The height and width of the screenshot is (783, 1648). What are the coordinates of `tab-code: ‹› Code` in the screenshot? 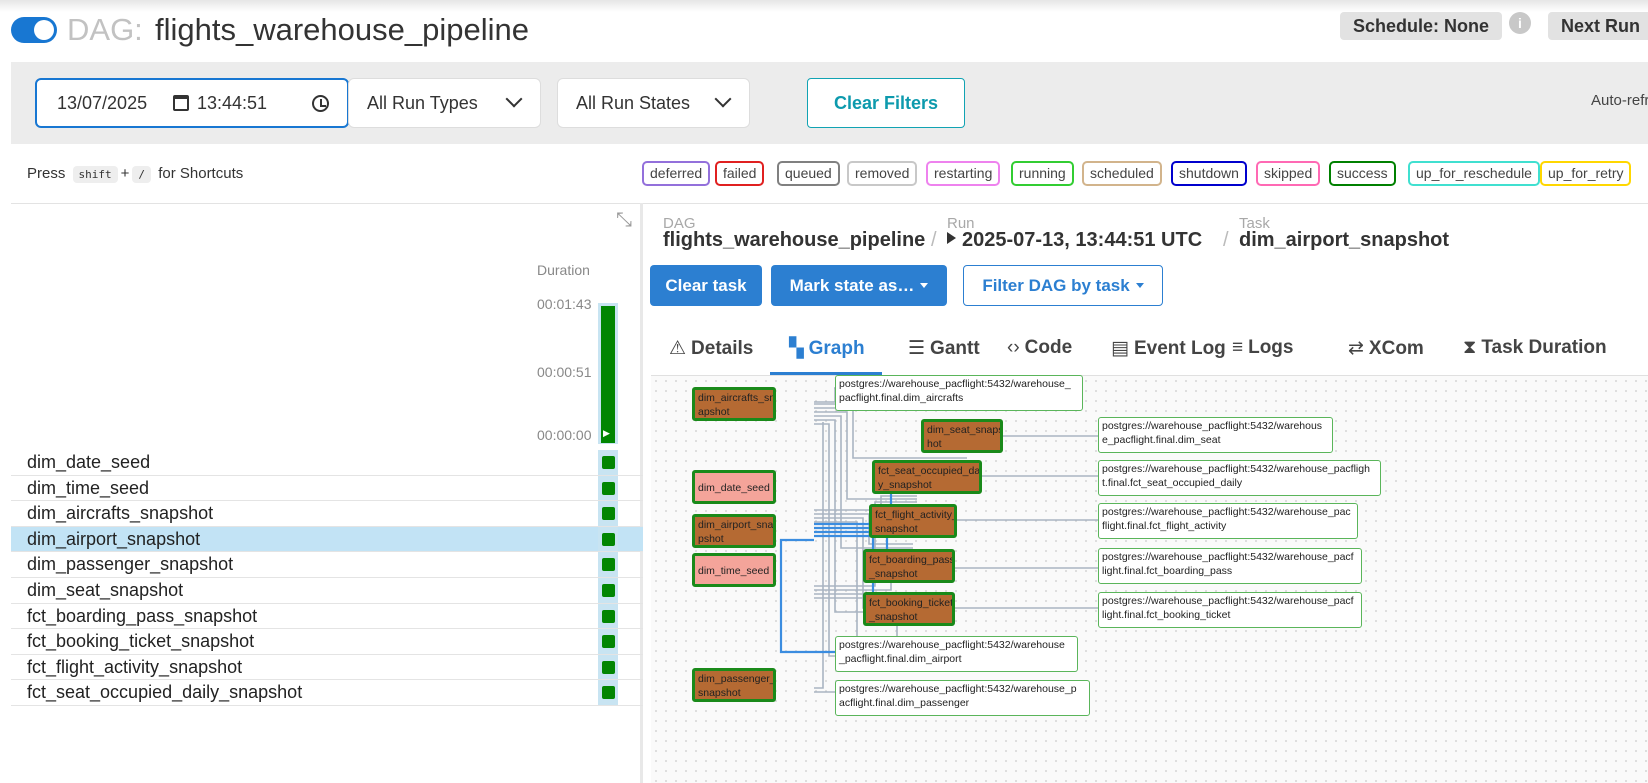 It's located at (1039, 348).